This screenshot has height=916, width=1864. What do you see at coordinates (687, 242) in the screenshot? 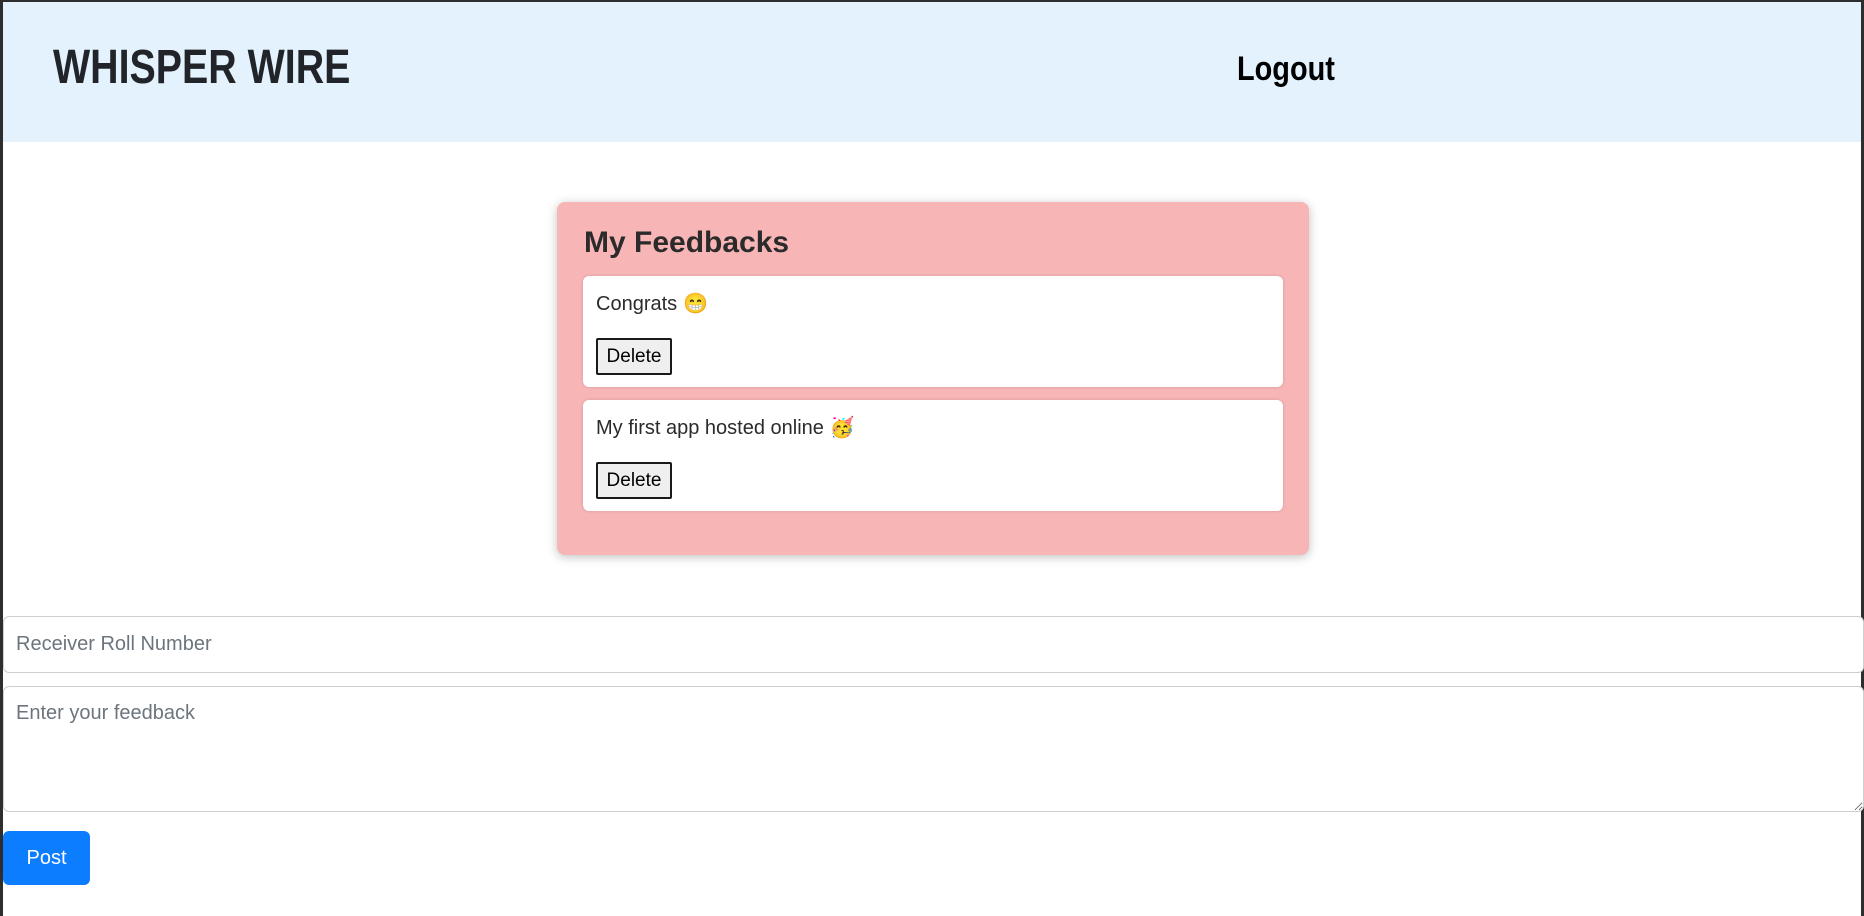
I see `card-title: My Feedbacks` at bounding box center [687, 242].